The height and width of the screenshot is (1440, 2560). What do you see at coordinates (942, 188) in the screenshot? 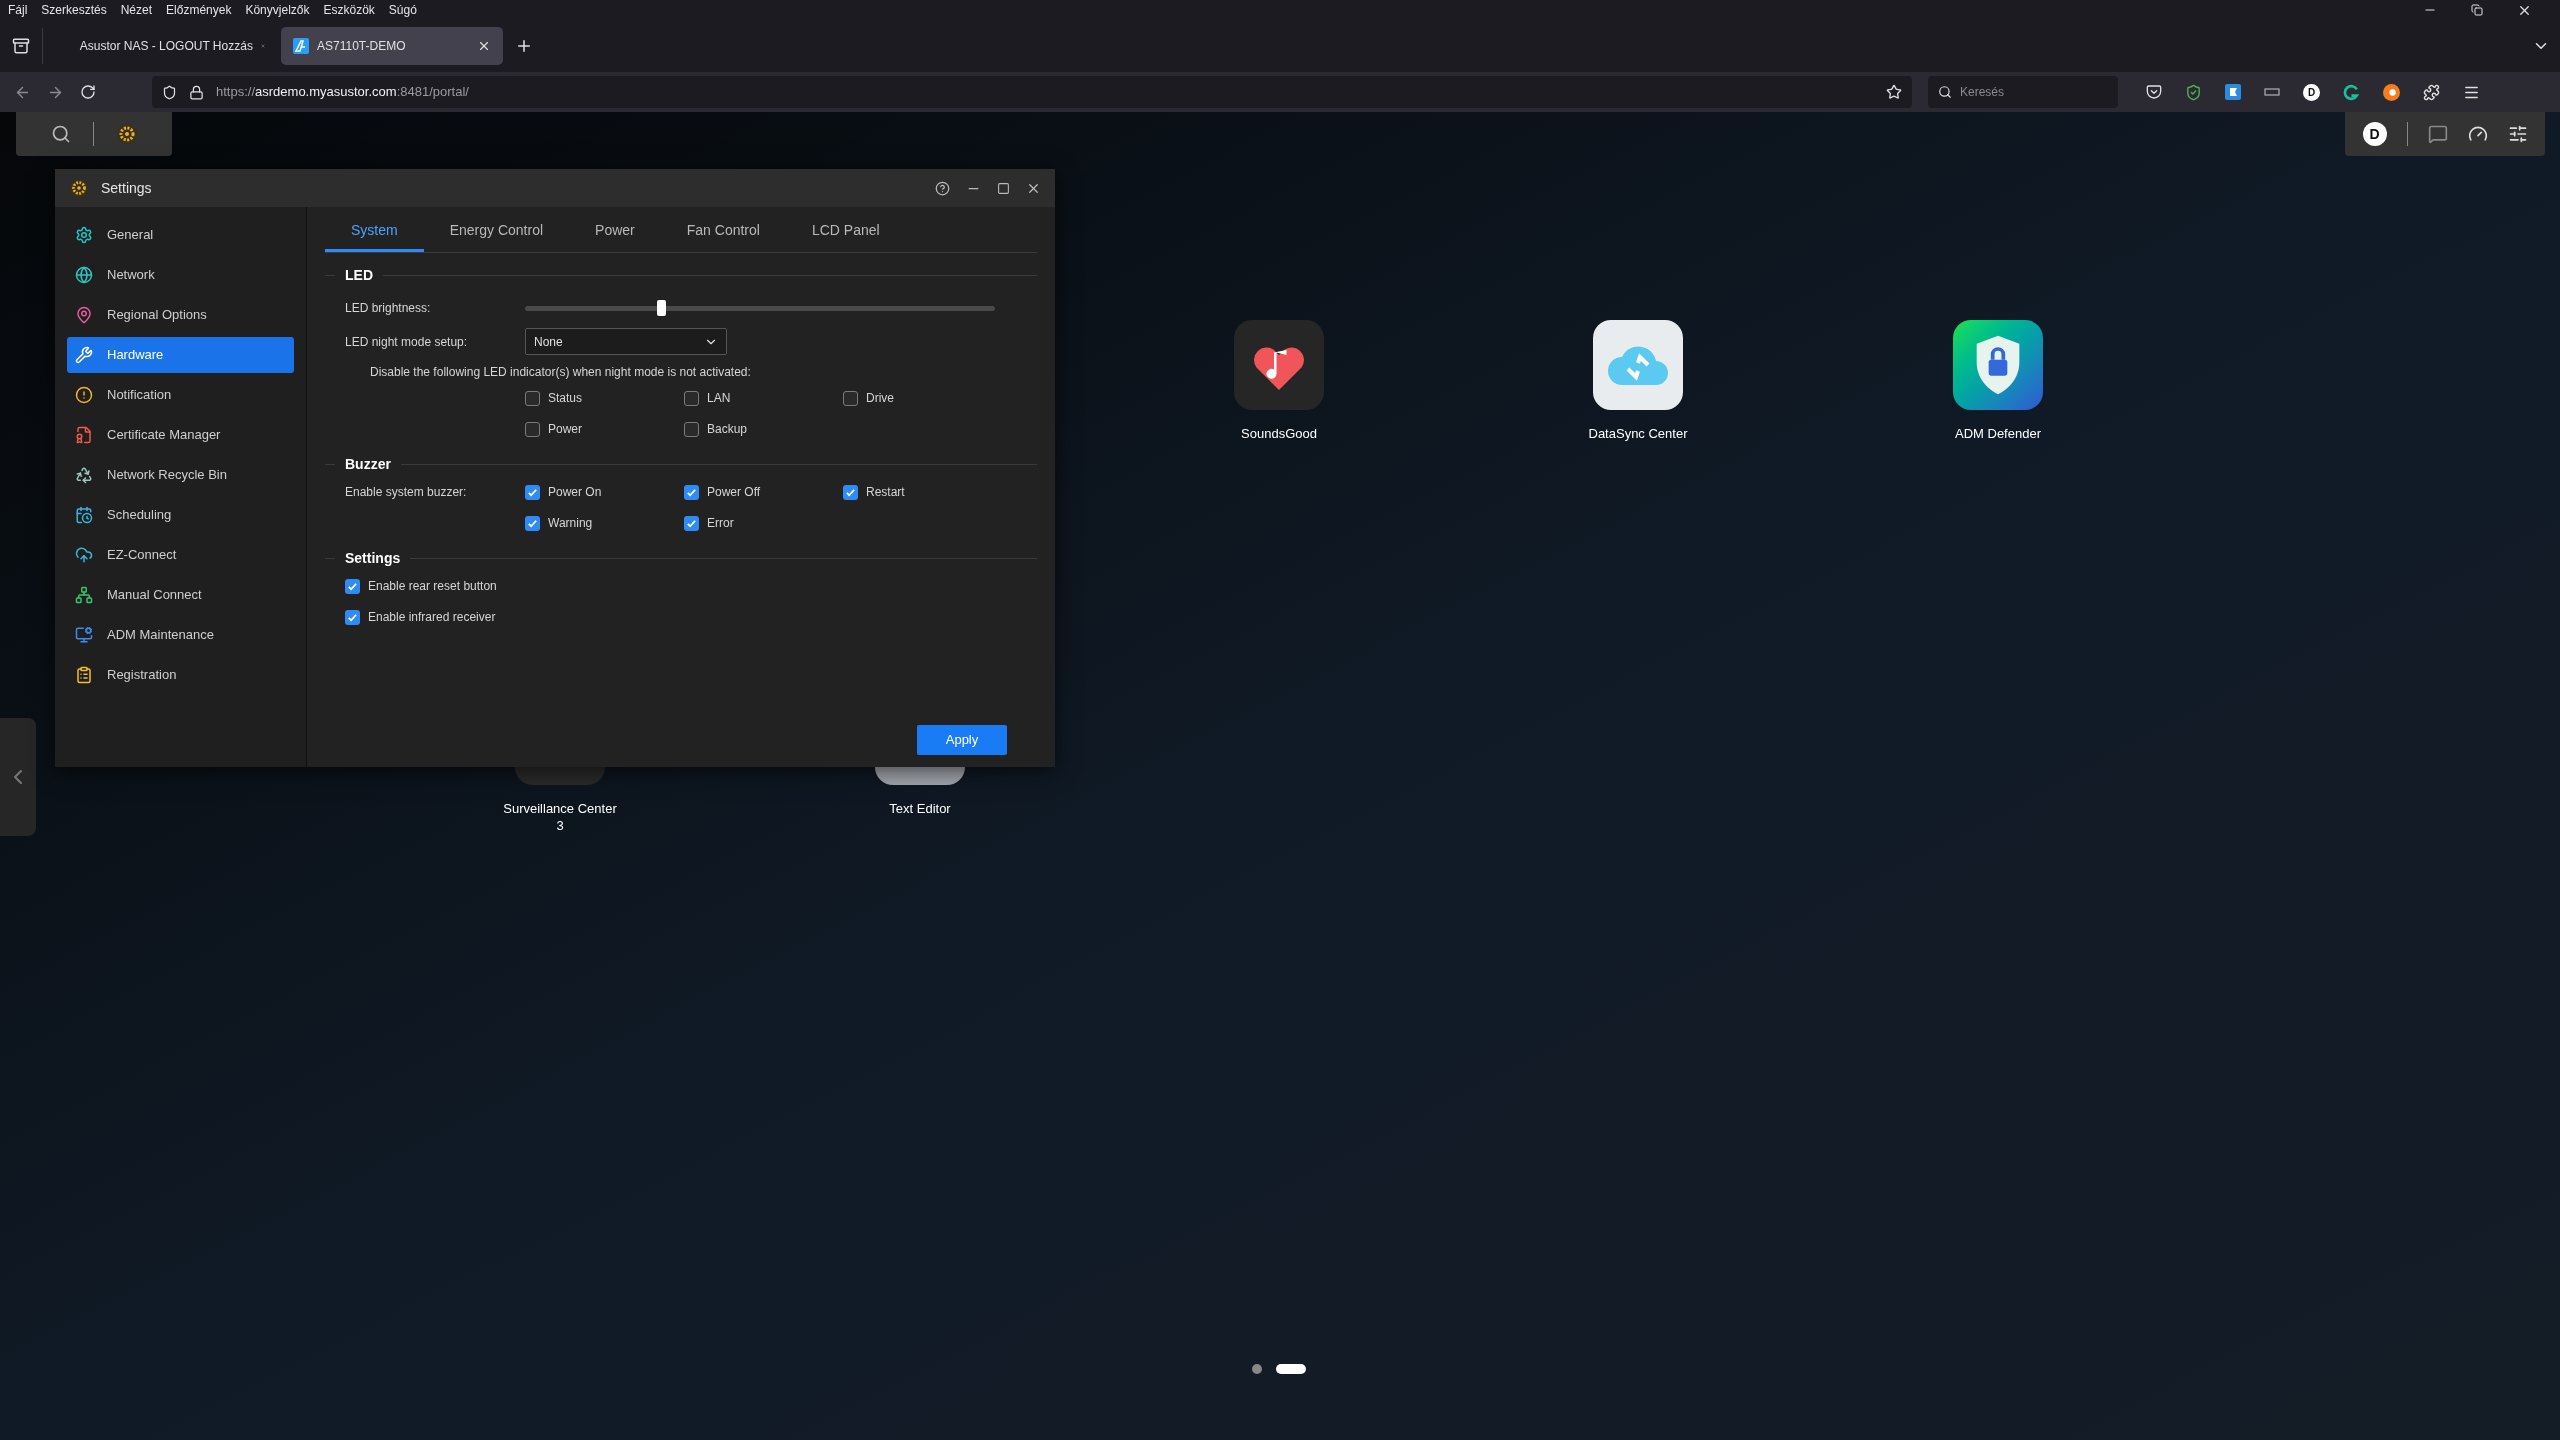
I see `help-icon` at bounding box center [942, 188].